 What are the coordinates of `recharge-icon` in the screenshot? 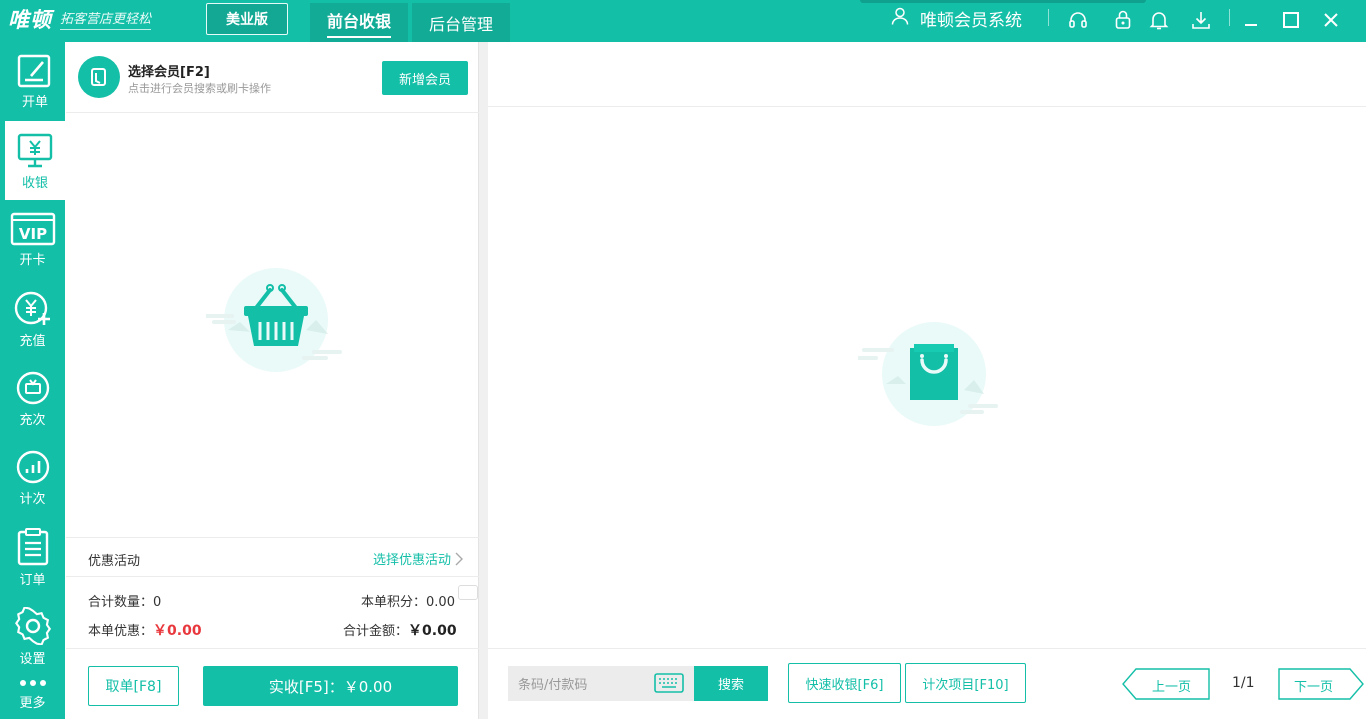 It's located at (32, 308).